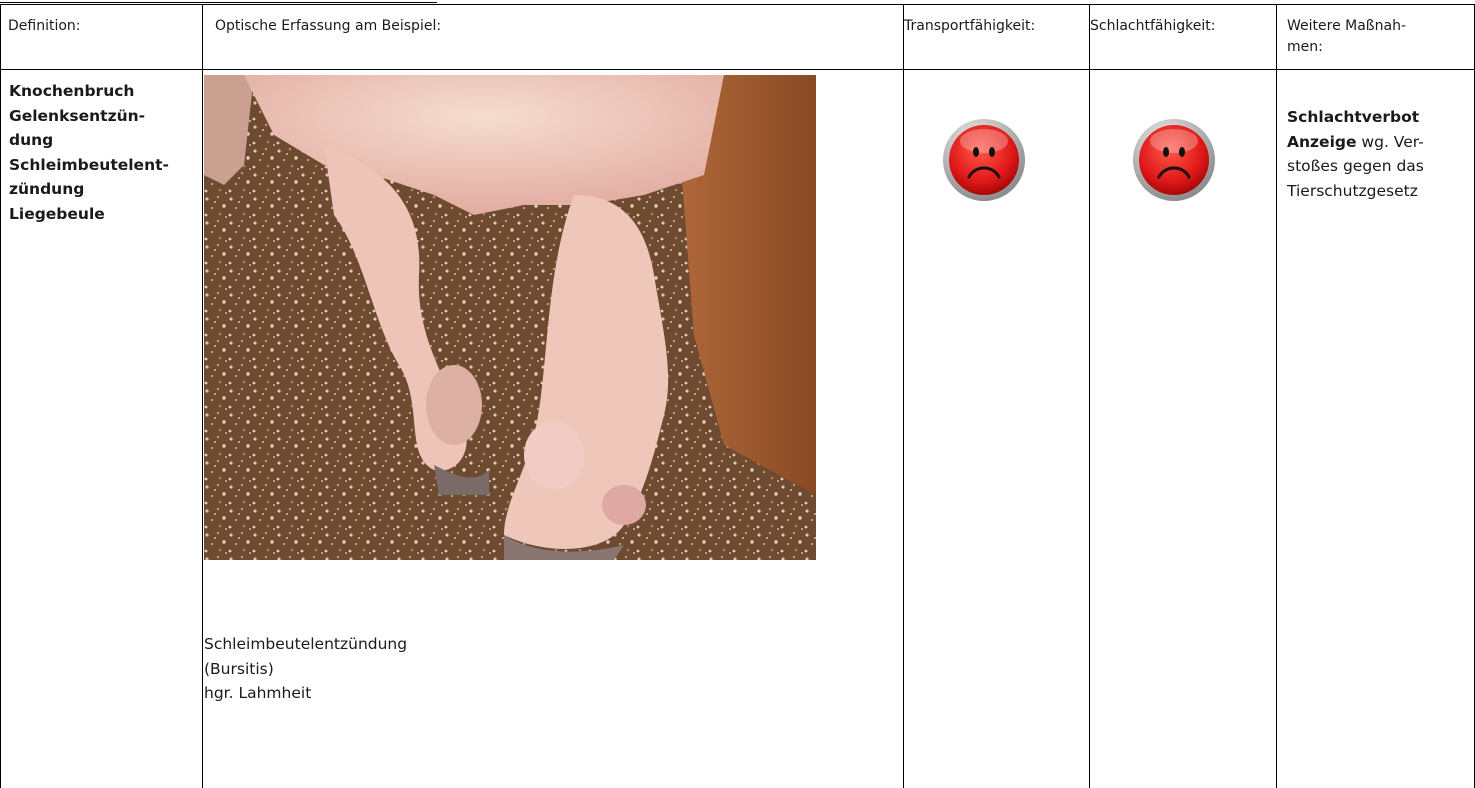 The image size is (1475, 788). Describe the element at coordinates (1390, 141) in the screenshot. I see `measures-line2-rest: wg. Ver-` at that location.